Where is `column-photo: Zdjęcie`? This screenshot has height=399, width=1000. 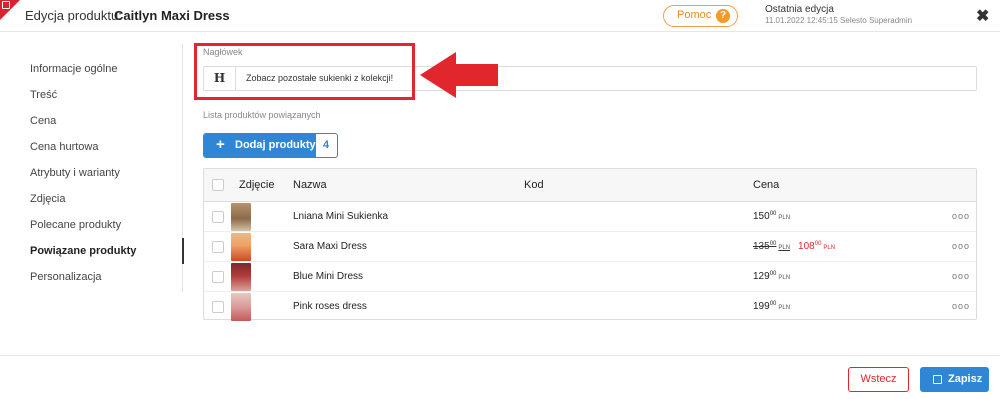
column-photo: Zdjęcie is located at coordinates (257, 185).